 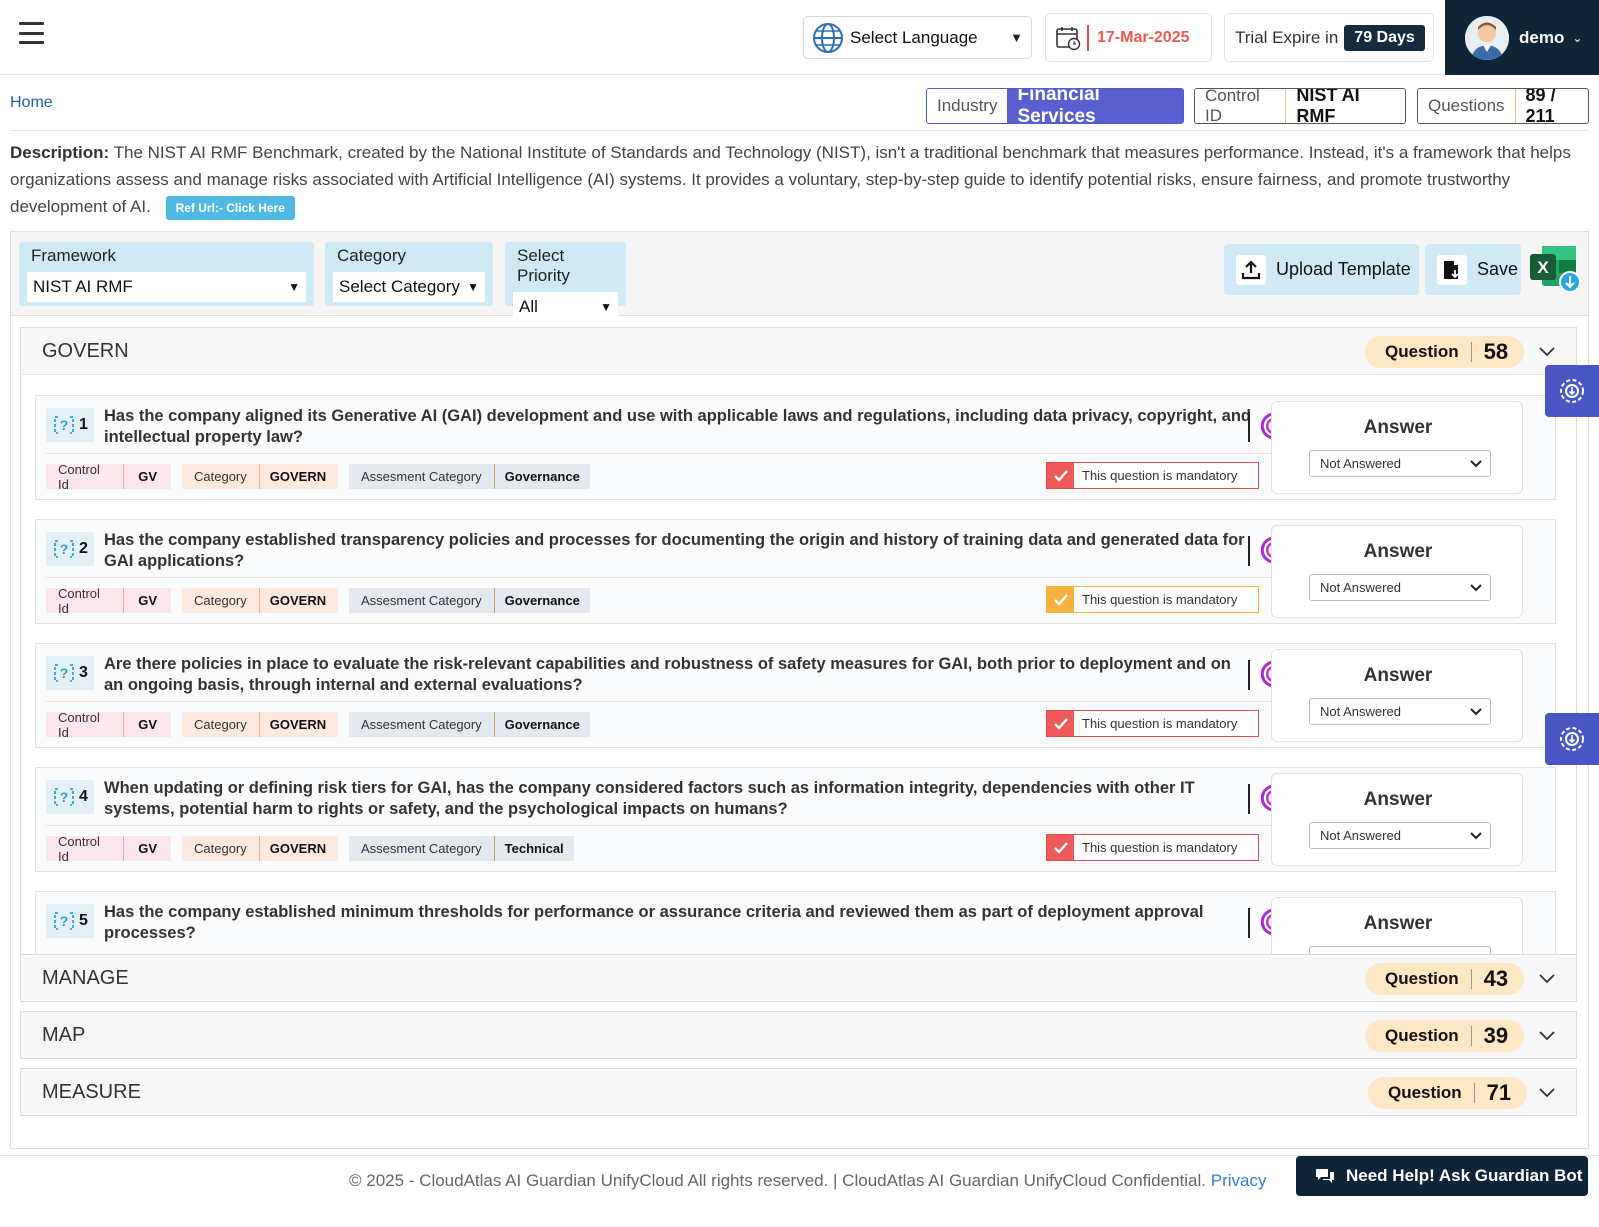 What do you see at coordinates (70, 797) in the screenshot?
I see `question-icon: ? 4` at bounding box center [70, 797].